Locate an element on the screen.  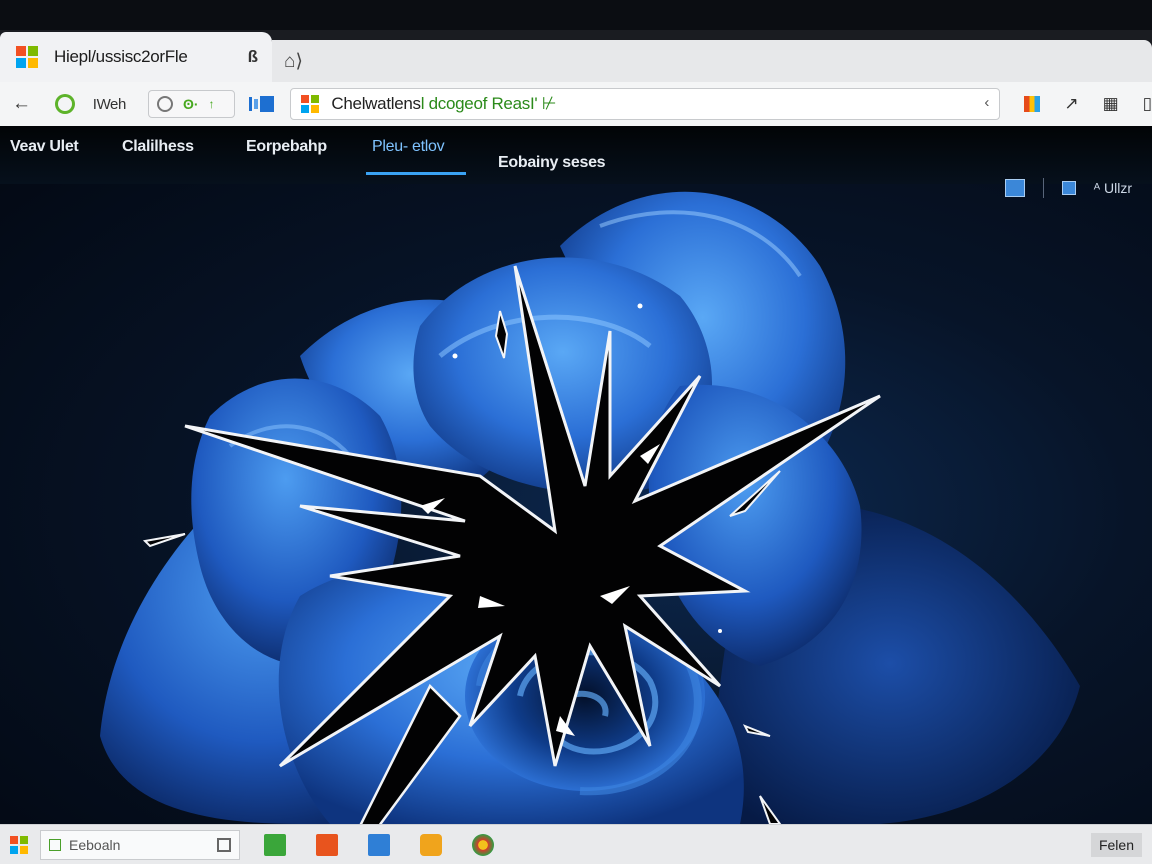
extension-group: ʘ· ↑ is located at coordinates (191, 104).